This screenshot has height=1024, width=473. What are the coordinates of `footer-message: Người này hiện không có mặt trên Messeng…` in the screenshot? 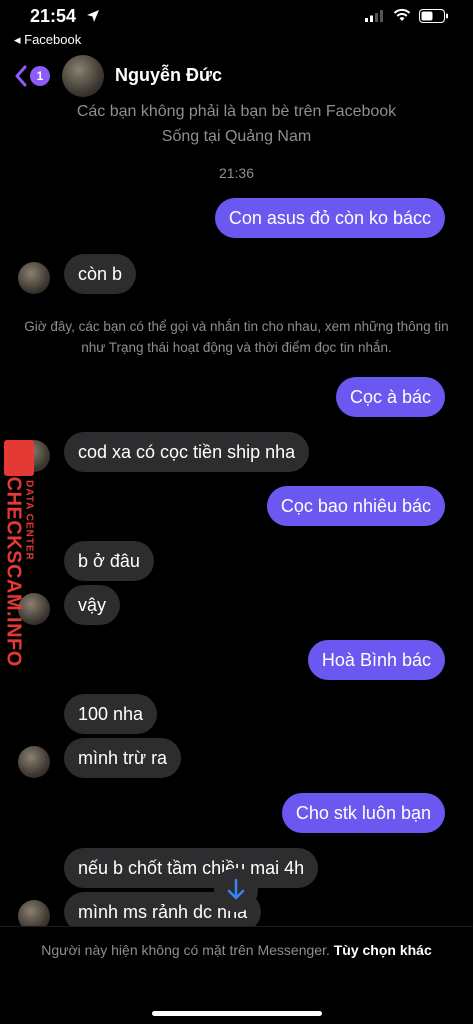 It's located at (236, 950).